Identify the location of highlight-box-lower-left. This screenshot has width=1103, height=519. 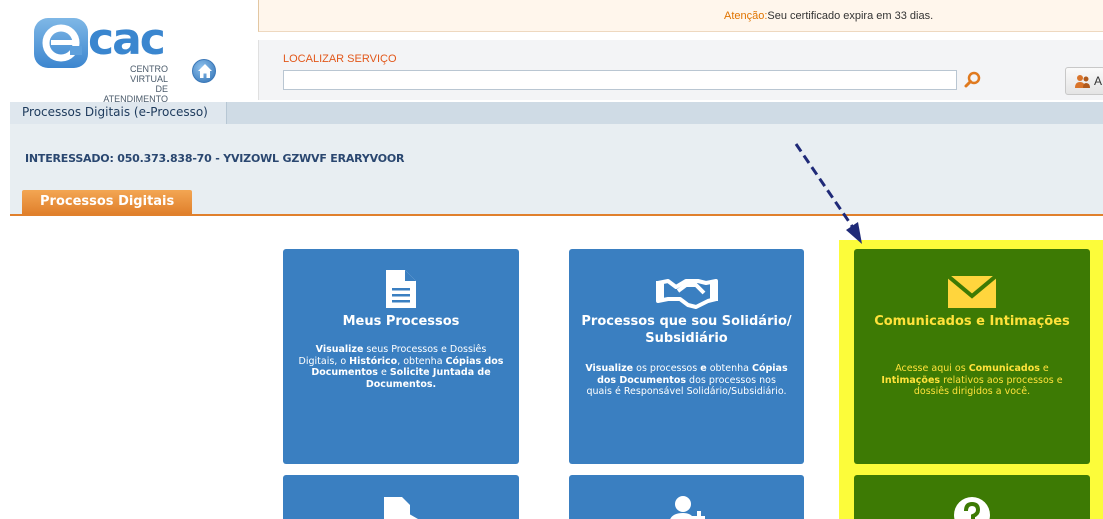
(846, 499).